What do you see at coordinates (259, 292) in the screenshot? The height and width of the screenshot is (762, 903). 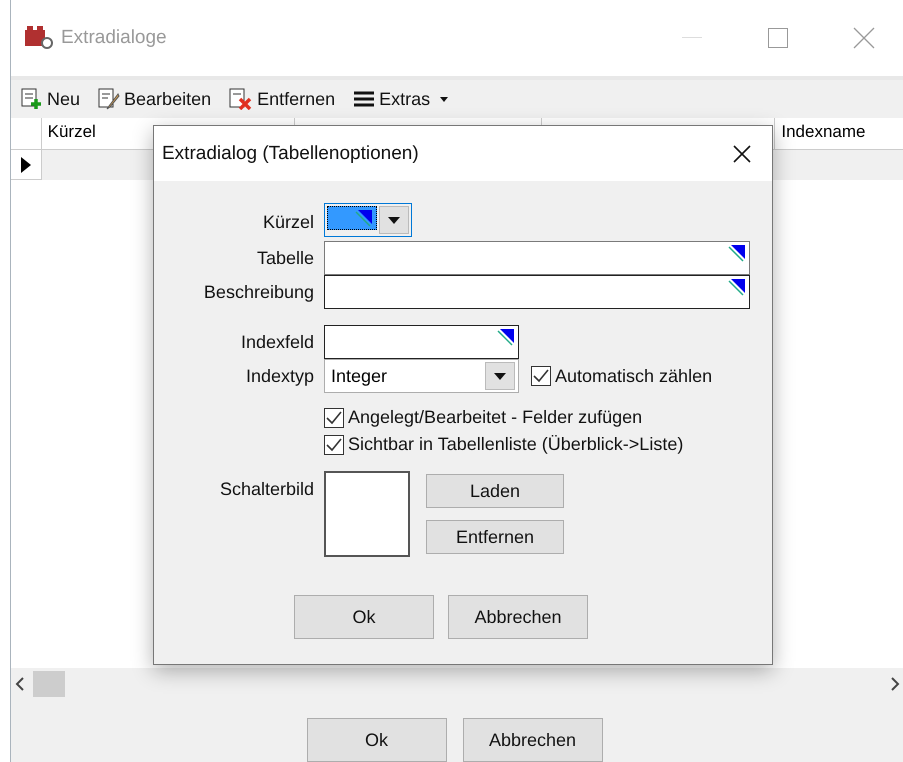 I see `field-label: Beschreibung` at bounding box center [259, 292].